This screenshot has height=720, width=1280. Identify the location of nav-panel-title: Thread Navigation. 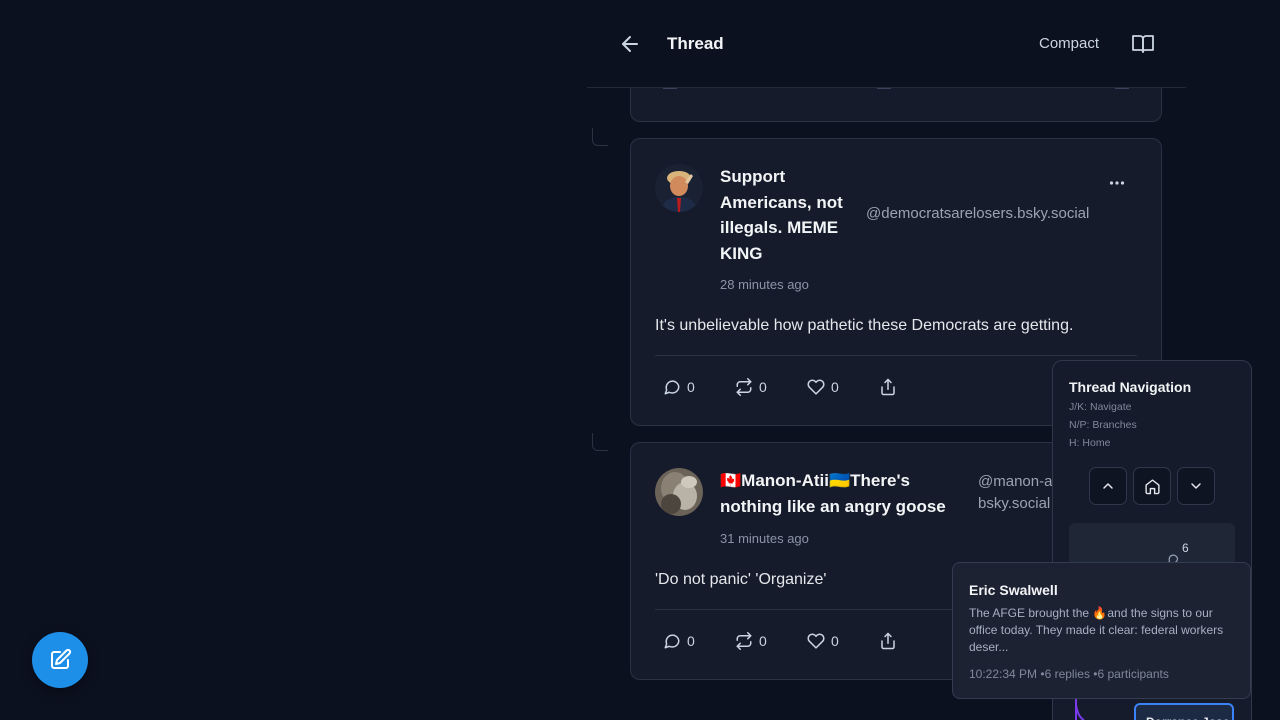
(1130, 387).